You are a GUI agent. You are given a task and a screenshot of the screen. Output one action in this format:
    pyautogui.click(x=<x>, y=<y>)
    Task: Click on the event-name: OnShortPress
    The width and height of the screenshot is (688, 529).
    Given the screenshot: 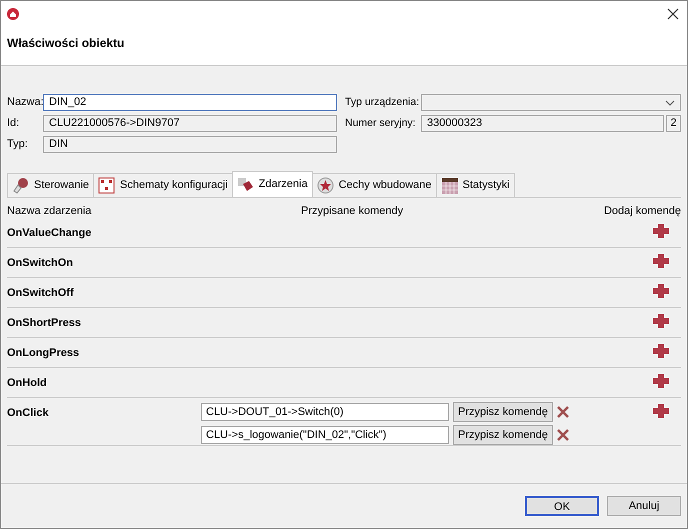 What is the action you would take?
    pyautogui.click(x=44, y=323)
    